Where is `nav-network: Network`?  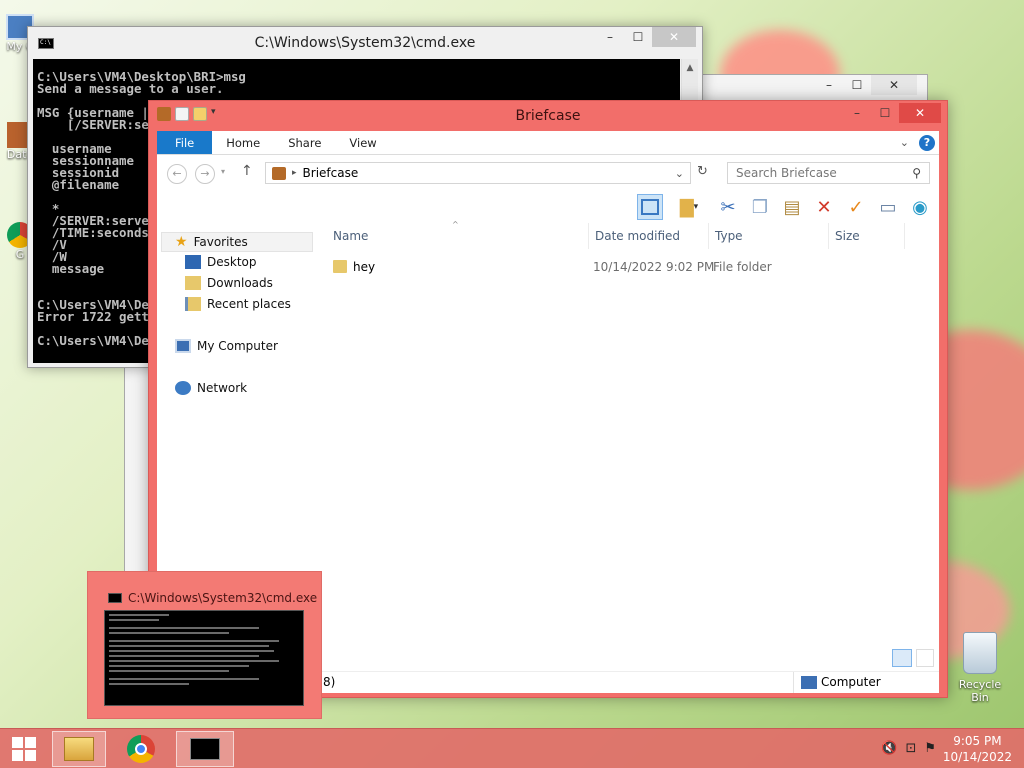
nav-network: Network is located at coordinates (211, 388).